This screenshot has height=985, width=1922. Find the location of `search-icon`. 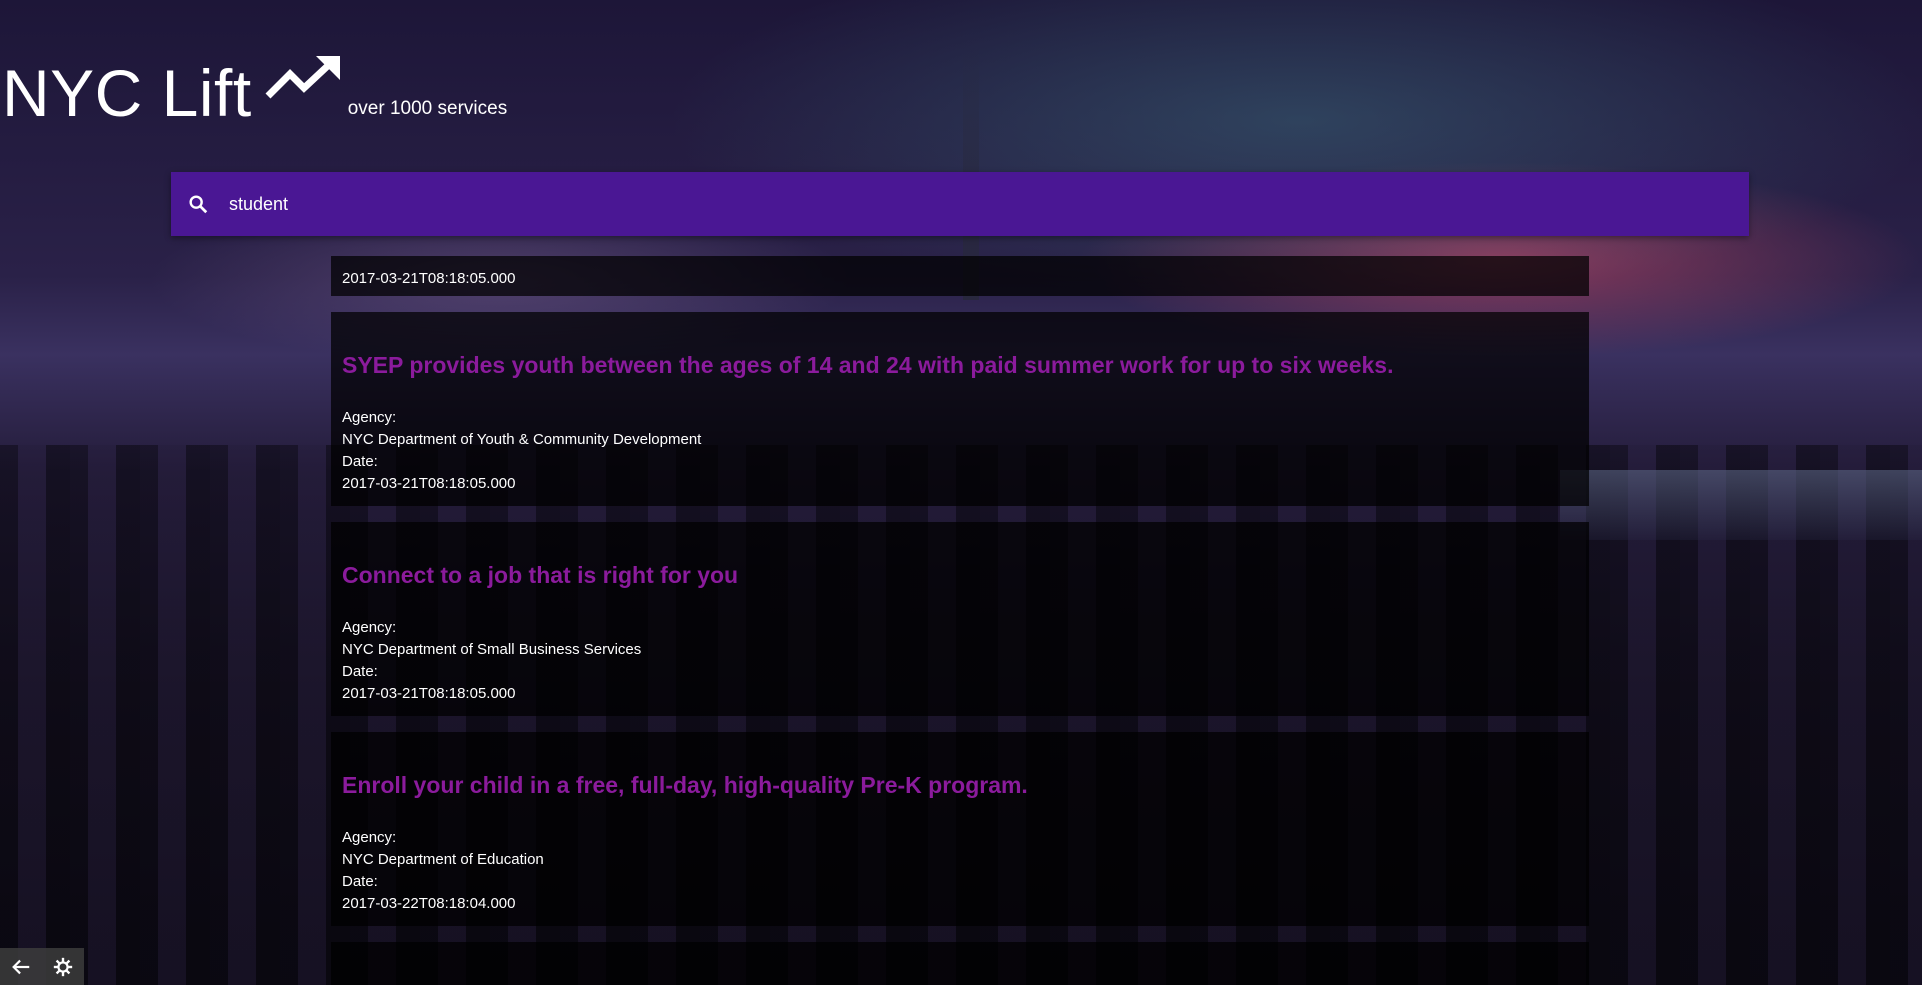

search-icon is located at coordinates (198, 204).